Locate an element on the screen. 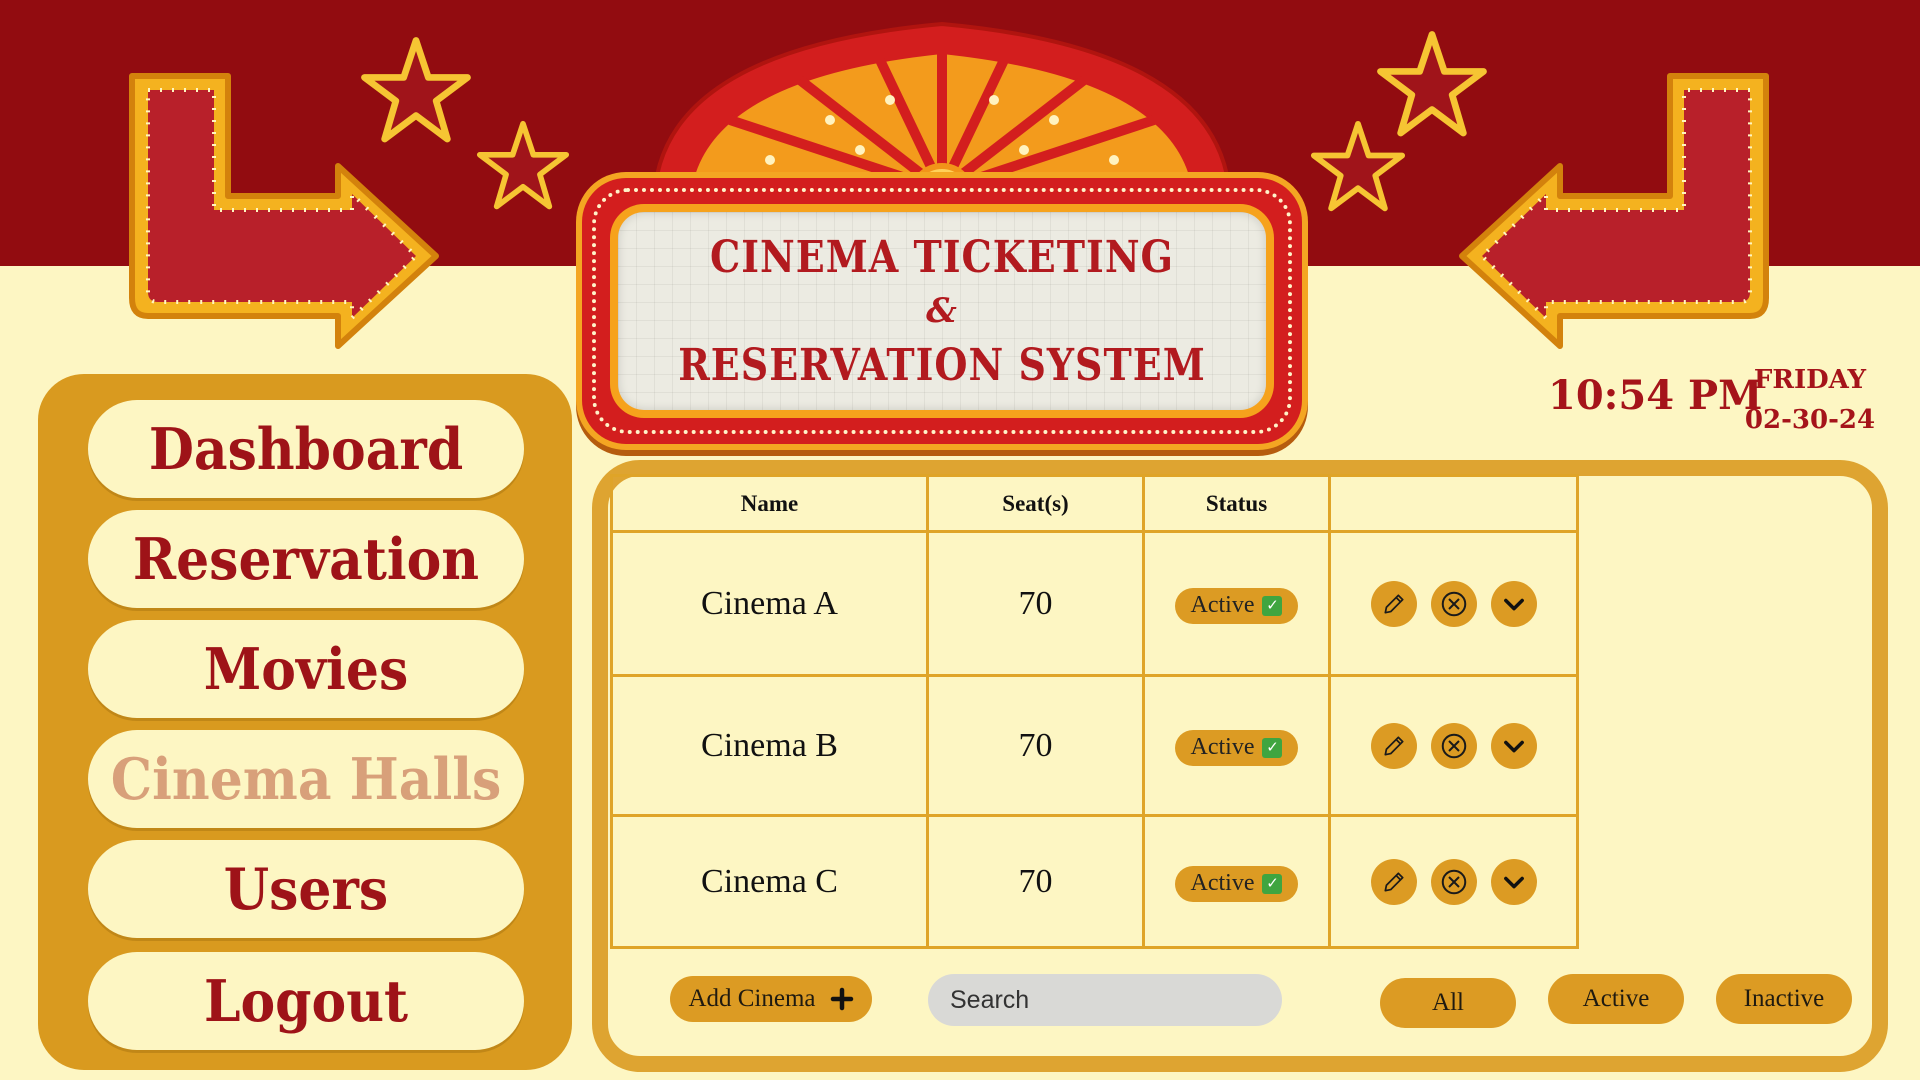 The image size is (1920, 1080). cinema-name-cell: Cinema B is located at coordinates (769, 745).